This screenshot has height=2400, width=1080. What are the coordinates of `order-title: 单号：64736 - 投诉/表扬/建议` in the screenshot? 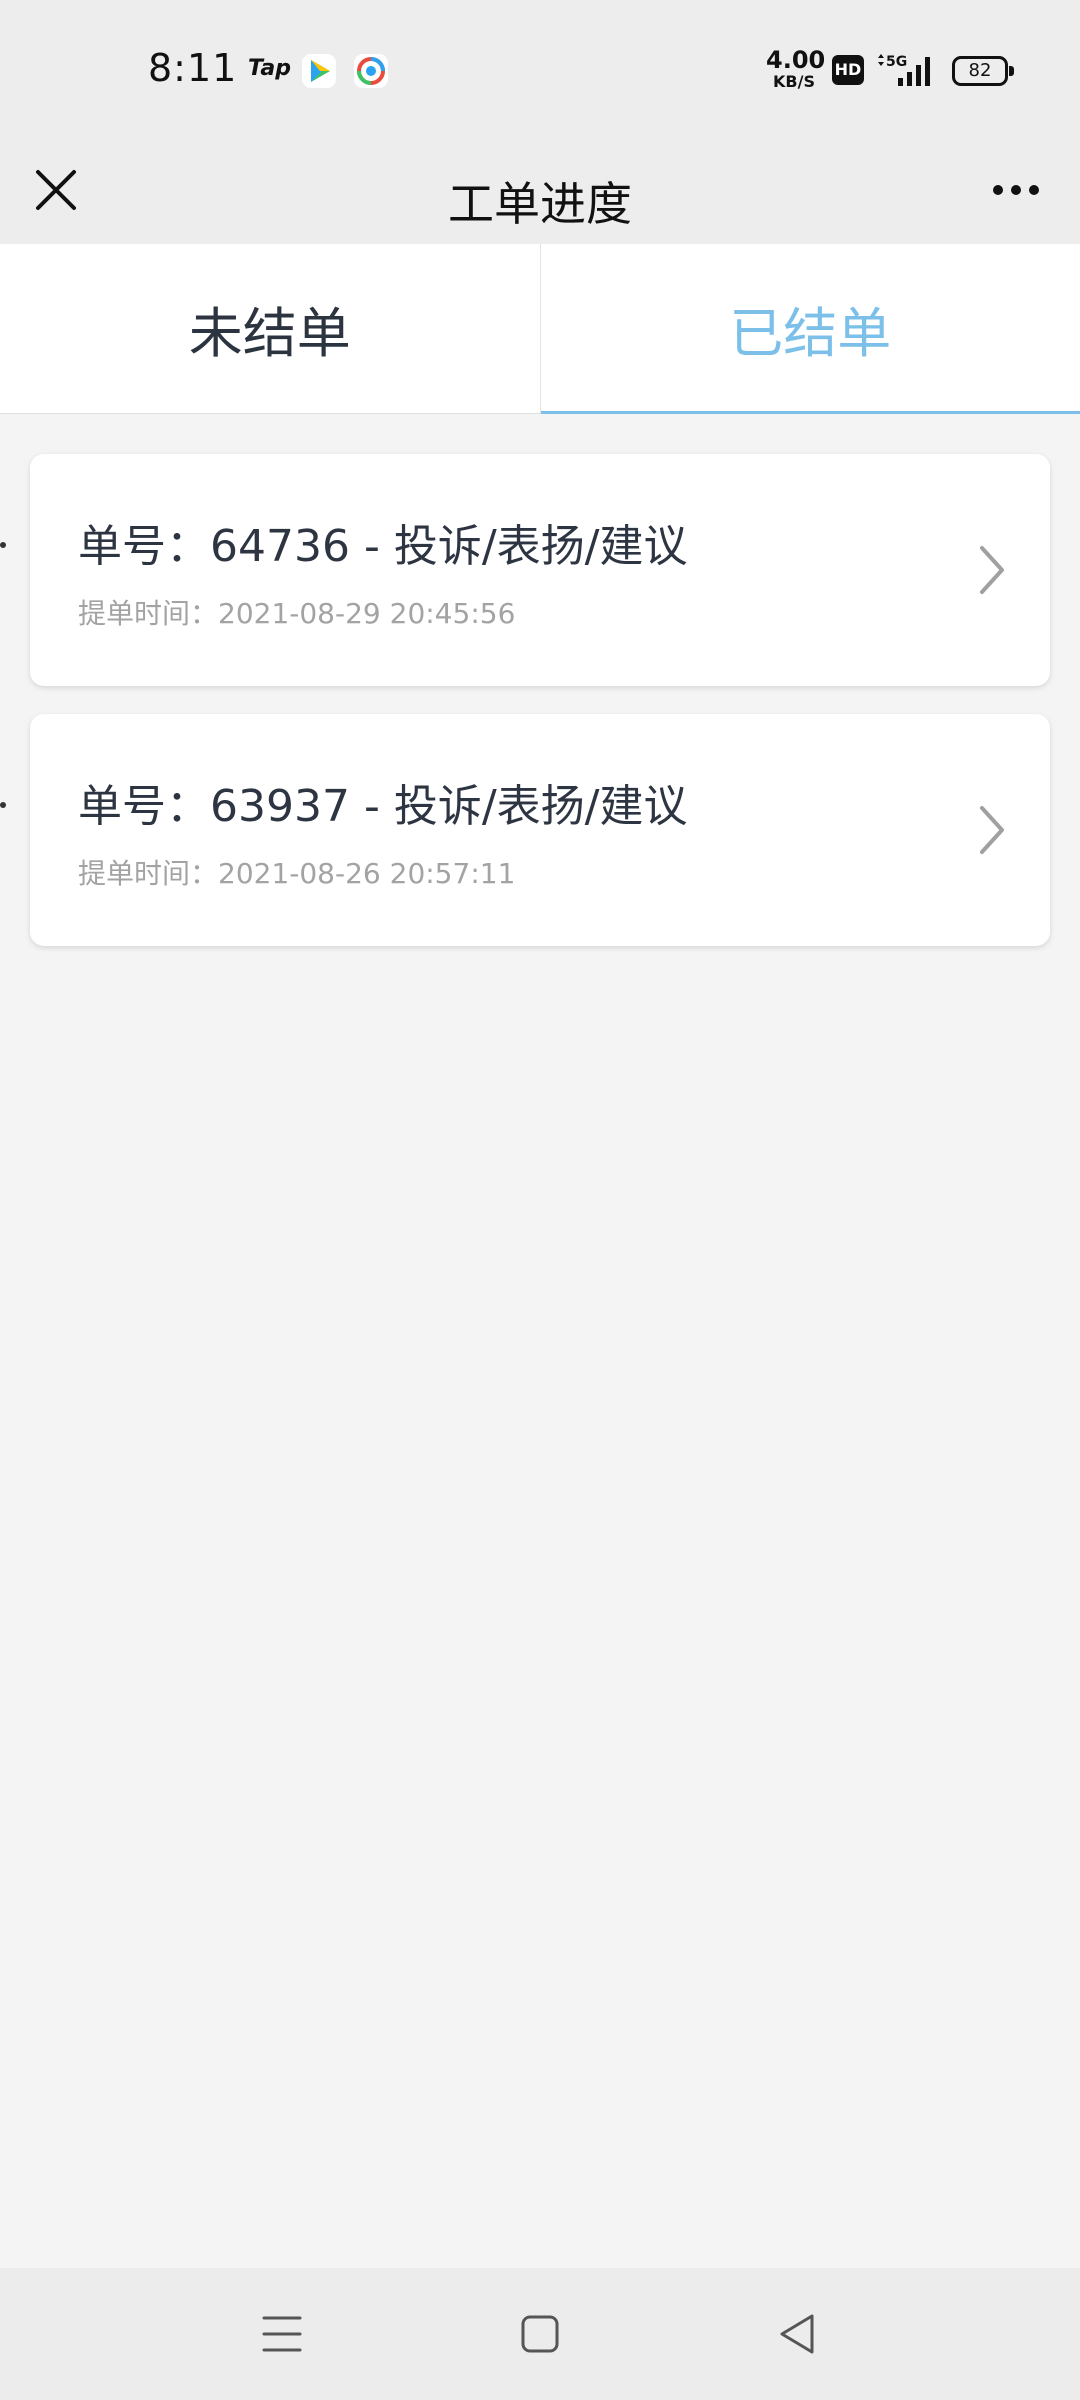 It's located at (383, 546).